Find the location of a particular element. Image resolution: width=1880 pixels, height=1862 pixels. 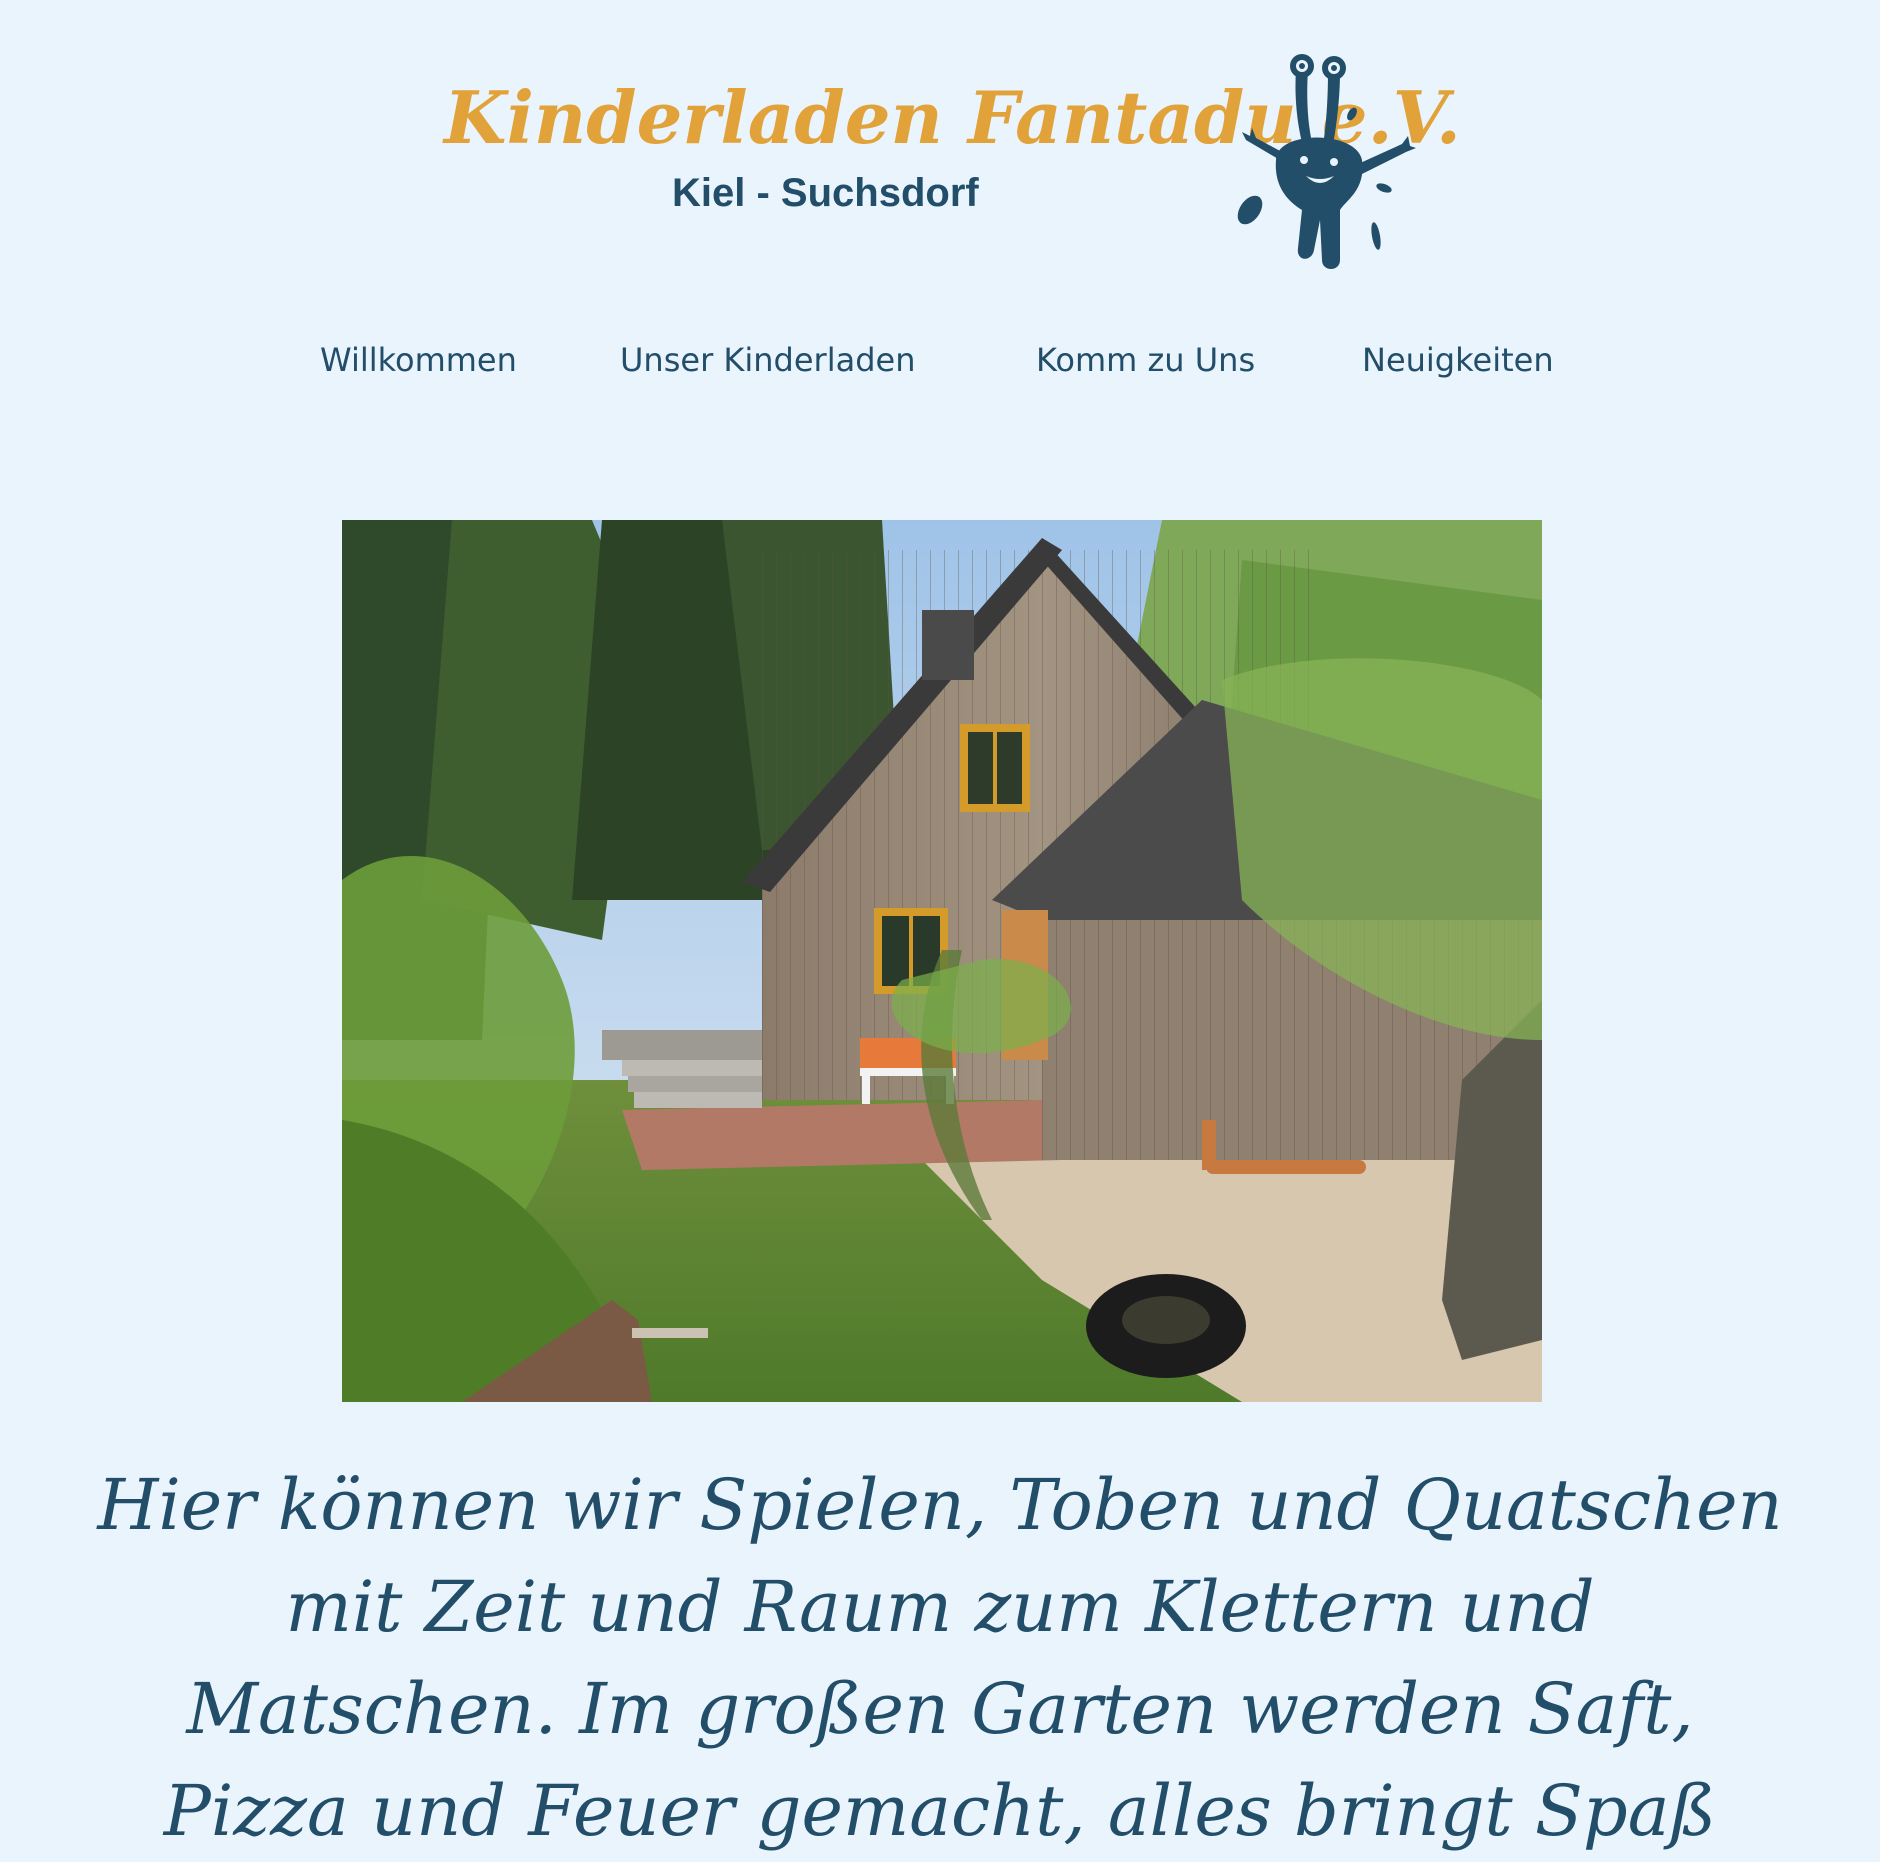

logo-subtitle: Kiel - Suchsdorf is located at coordinates (825, 193).